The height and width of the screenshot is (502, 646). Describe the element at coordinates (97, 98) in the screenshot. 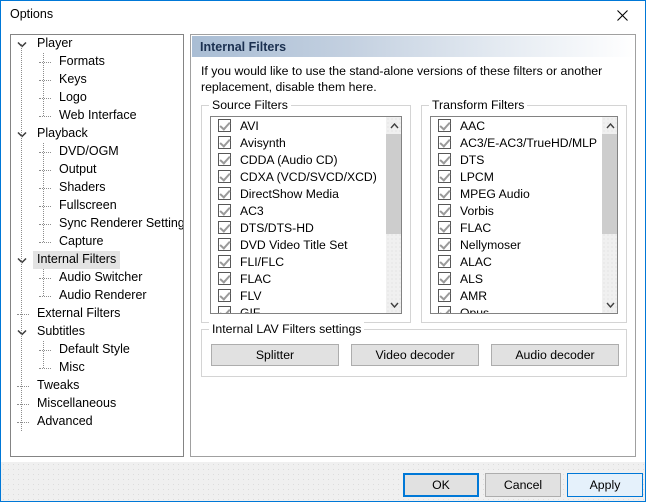

I see `sidebar-item-logo: Logo` at that location.